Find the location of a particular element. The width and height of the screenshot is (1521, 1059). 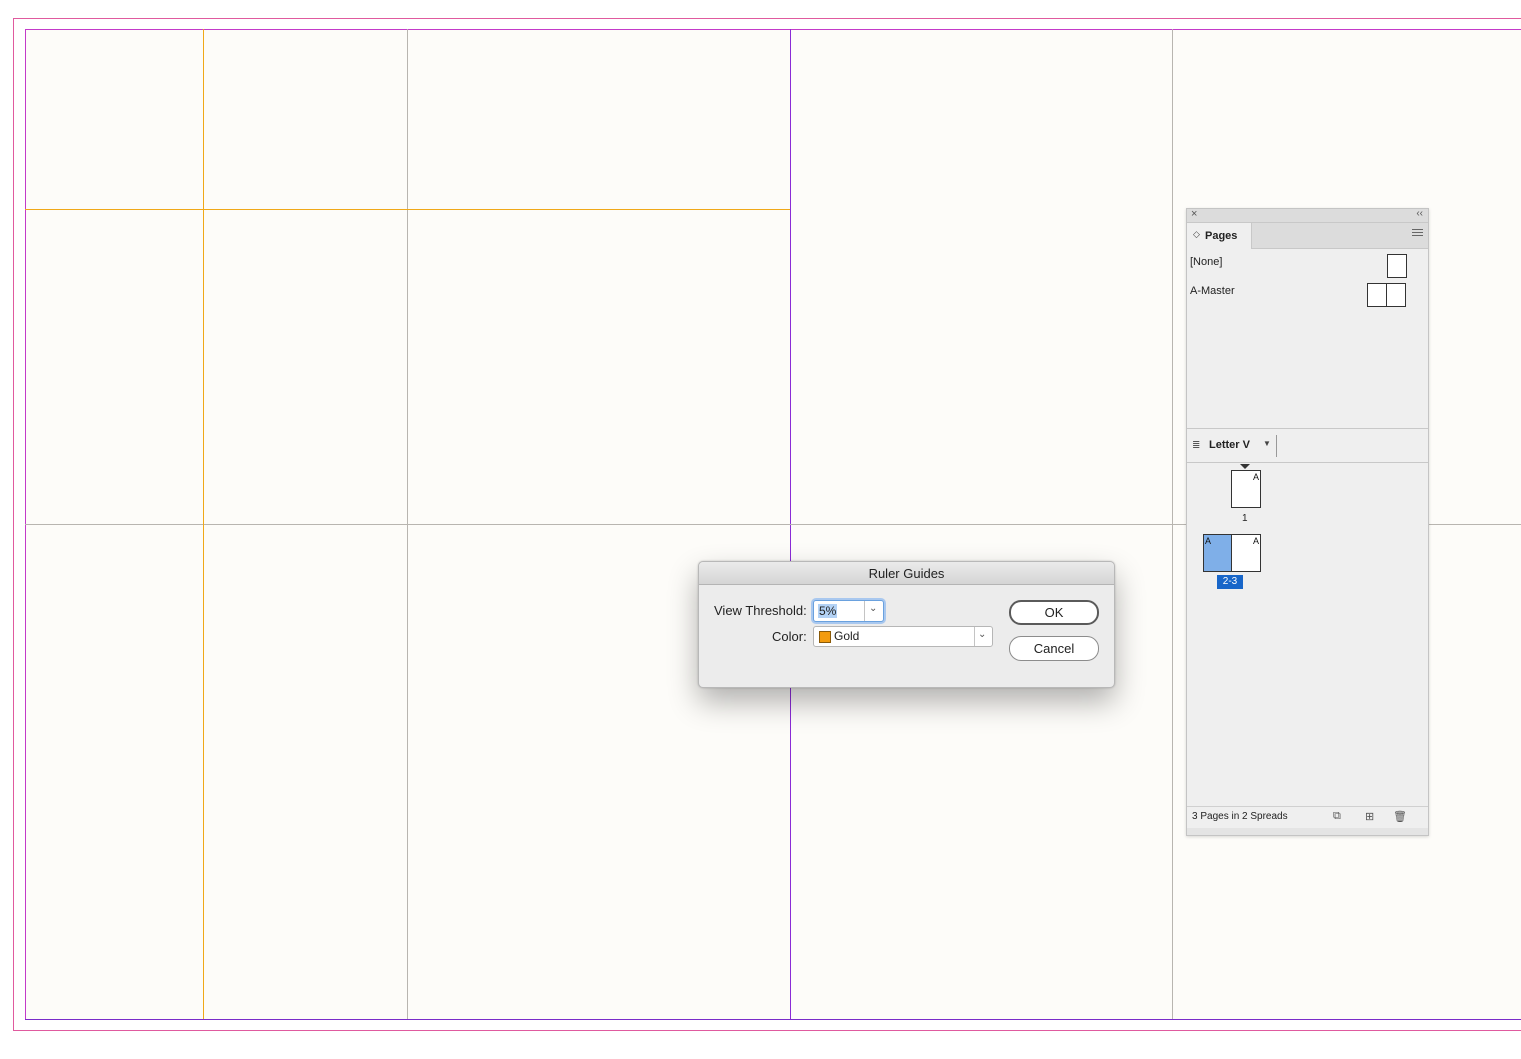

color-dropdown: Gold ⌄ is located at coordinates (903, 636).